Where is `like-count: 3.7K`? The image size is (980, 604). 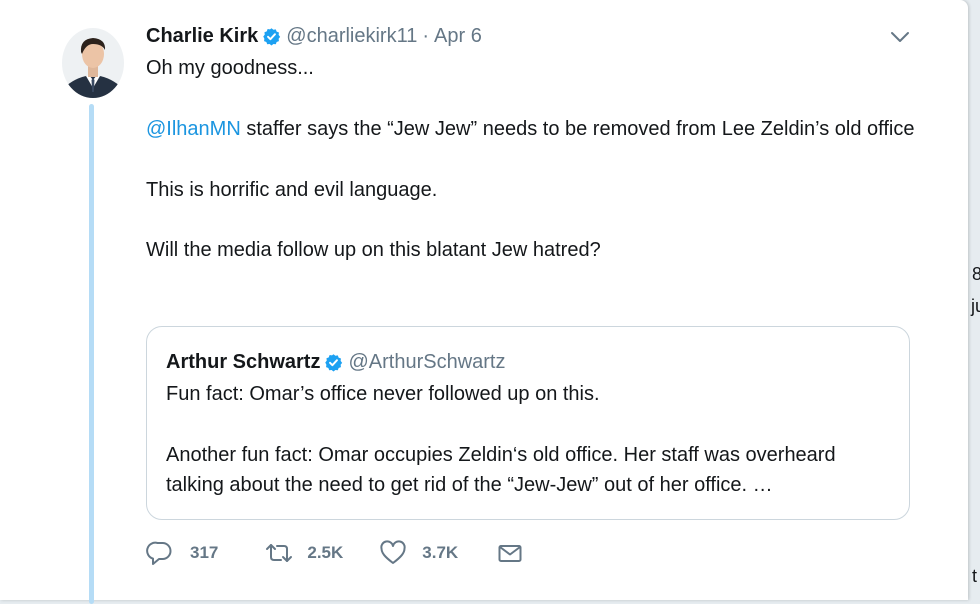
like-count: 3.7K is located at coordinates (440, 552).